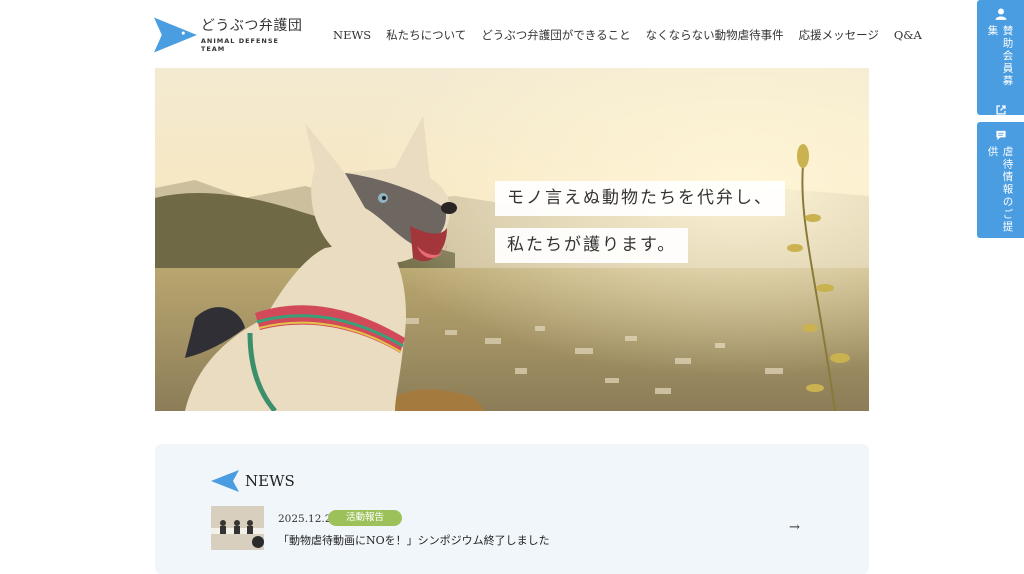 The image size is (1024, 574). Describe the element at coordinates (225, 481) in the screenshot. I see `fish-heading-icon` at that location.